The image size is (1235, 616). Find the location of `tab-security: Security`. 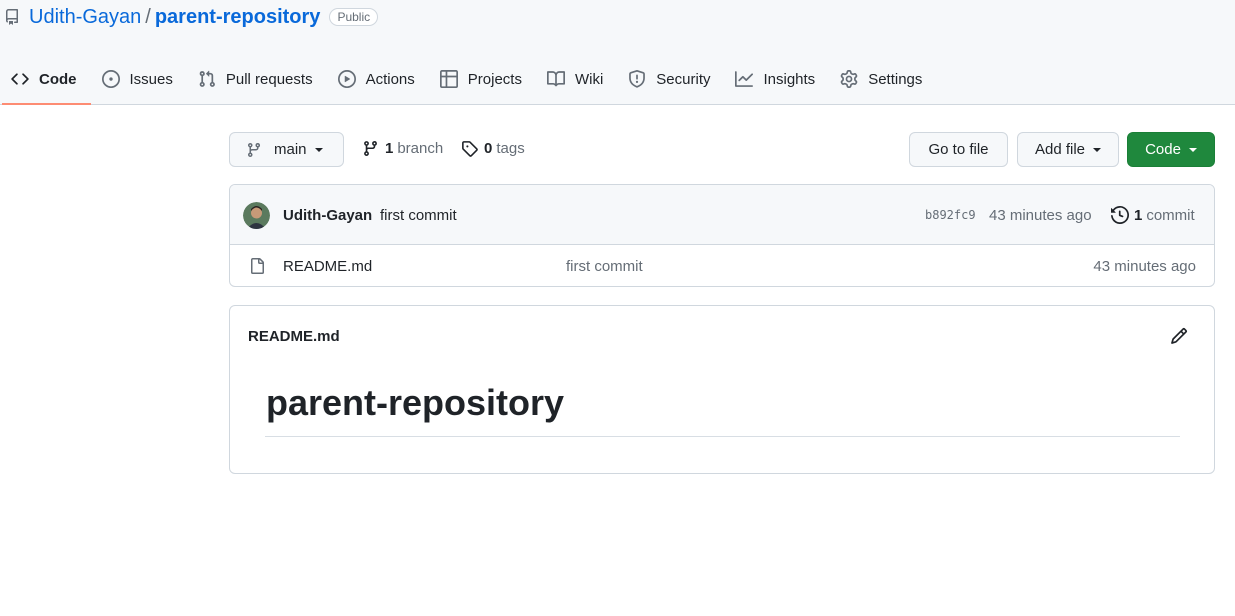

tab-security: Security is located at coordinates (670, 79).